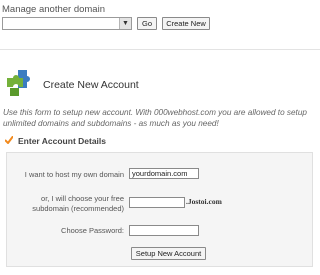  Describe the element at coordinates (92, 230) in the screenshot. I see `password-label: Choose Password:` at that location.